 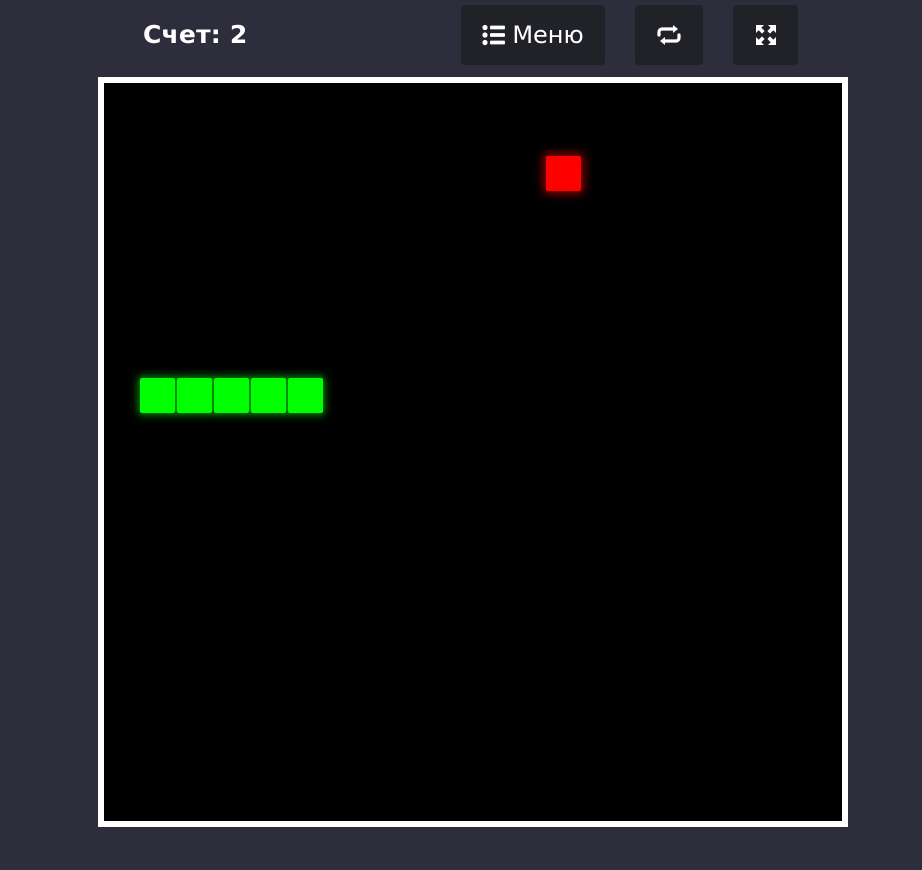 I want to click on top-bar: Счет: 2 Меню, so click(x=461, y=36).